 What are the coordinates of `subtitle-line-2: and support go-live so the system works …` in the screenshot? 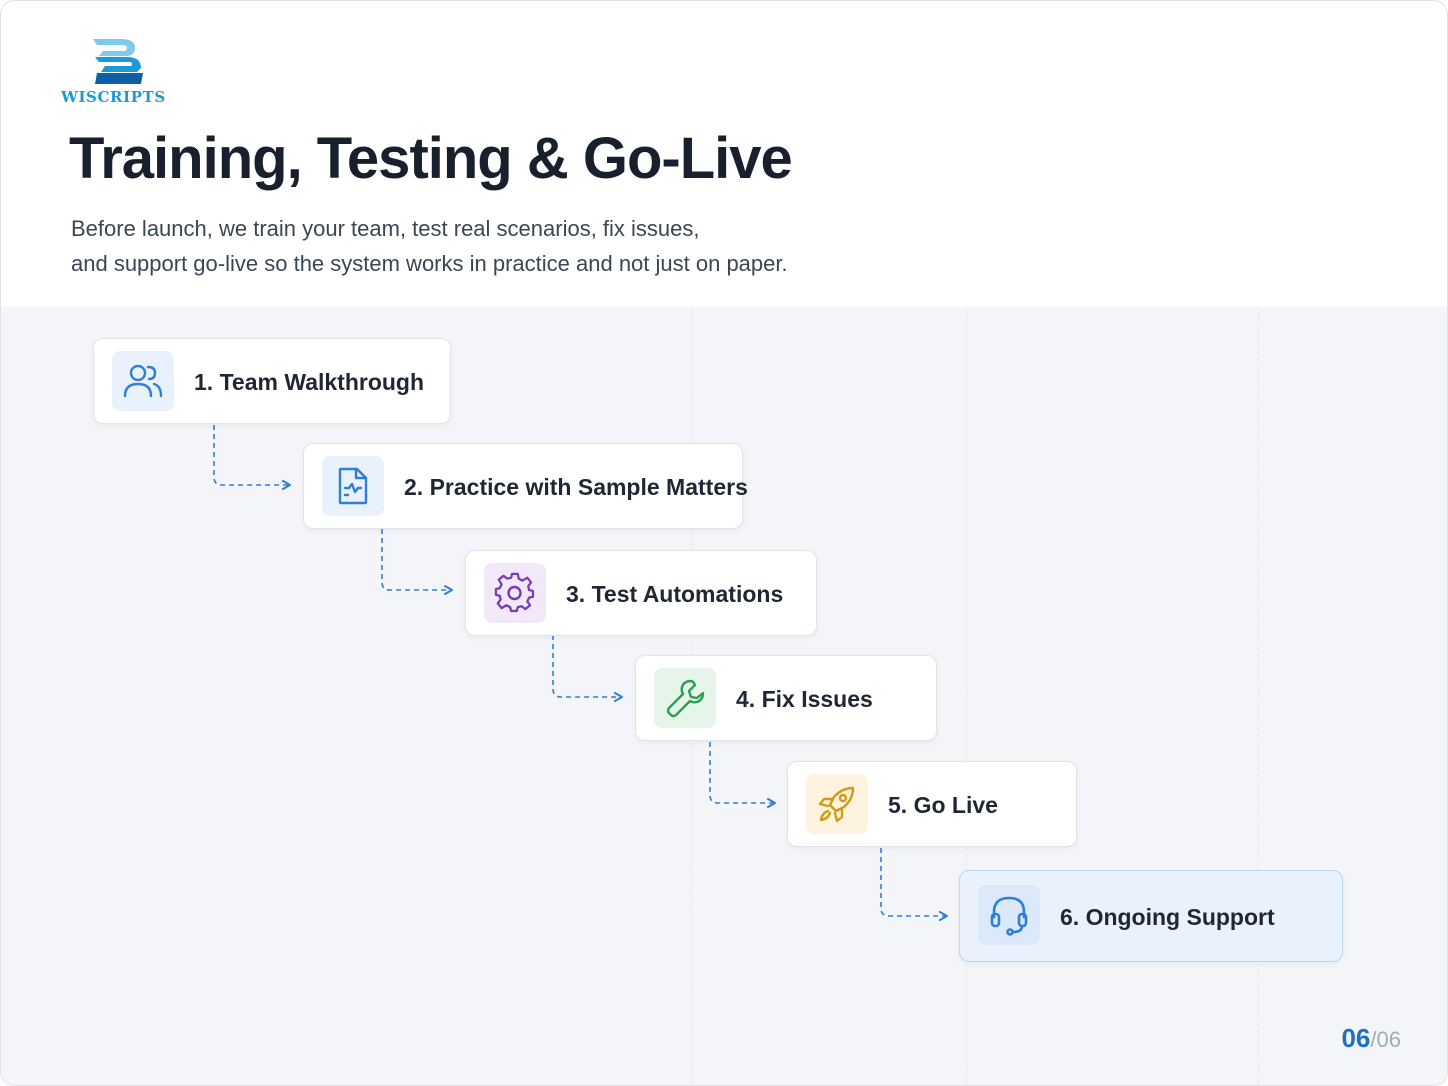 It's located at (429, 263).